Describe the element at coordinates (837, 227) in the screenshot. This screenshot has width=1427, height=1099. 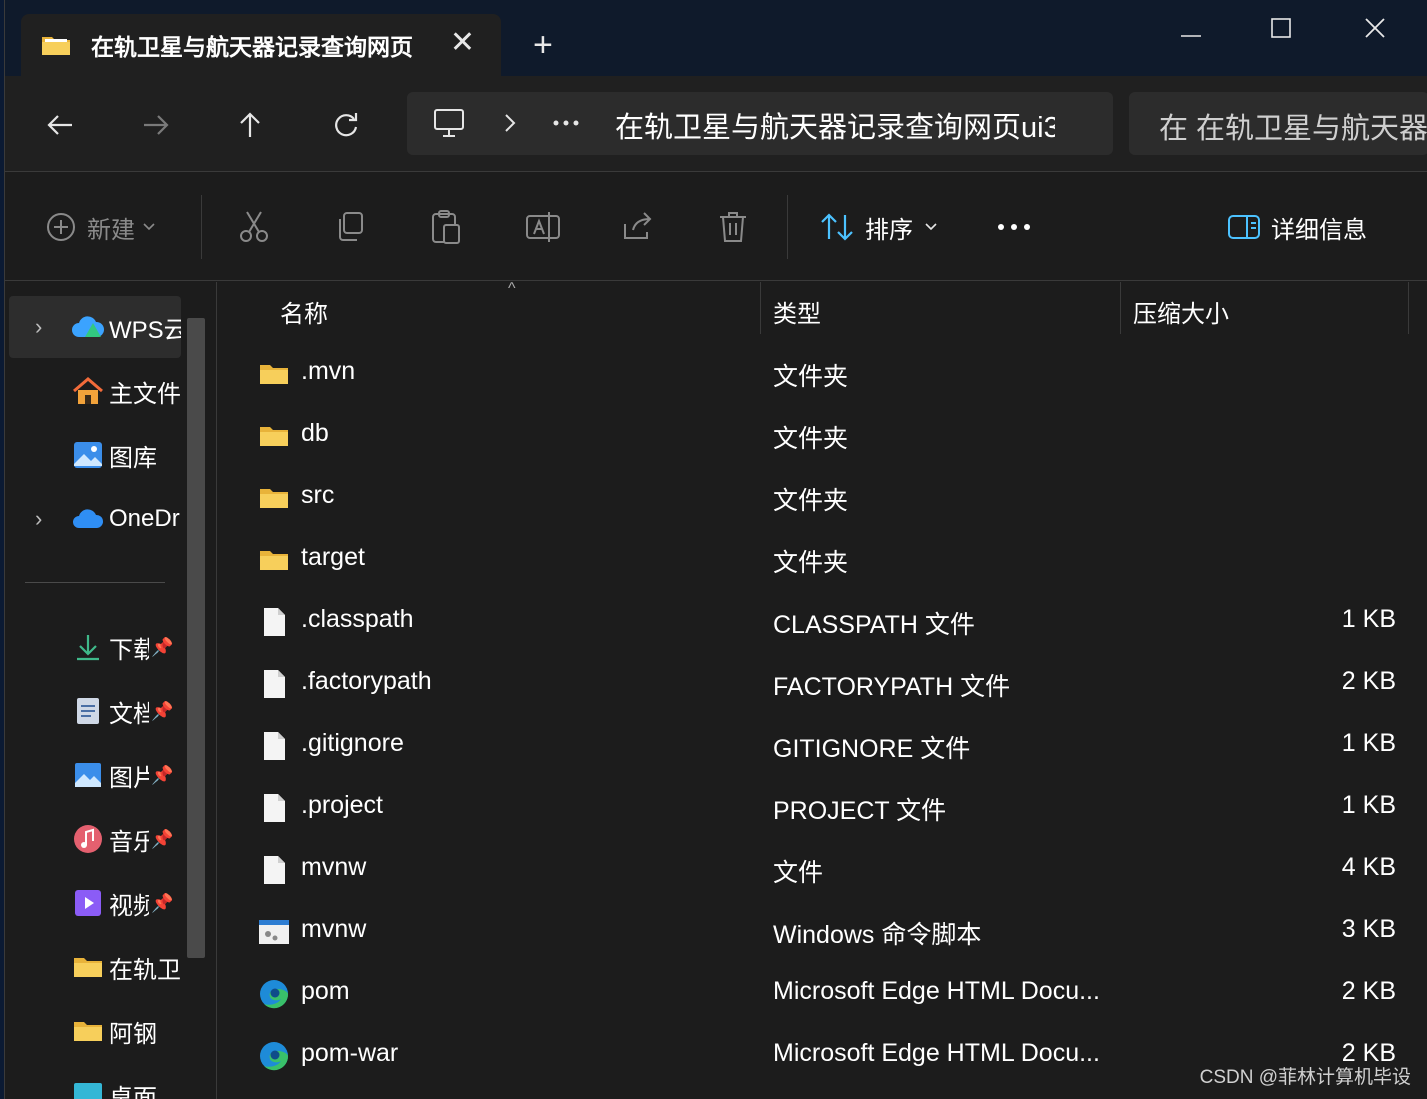
I see `sort-icon` at that location.